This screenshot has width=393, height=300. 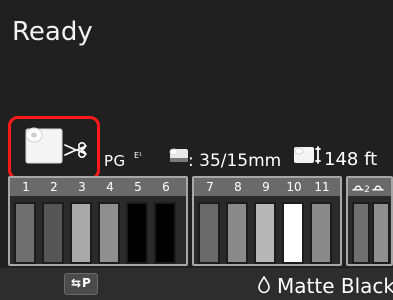 I want to click on ink-group-2: 7 8 9 10 11, so click(x=267, y=221).